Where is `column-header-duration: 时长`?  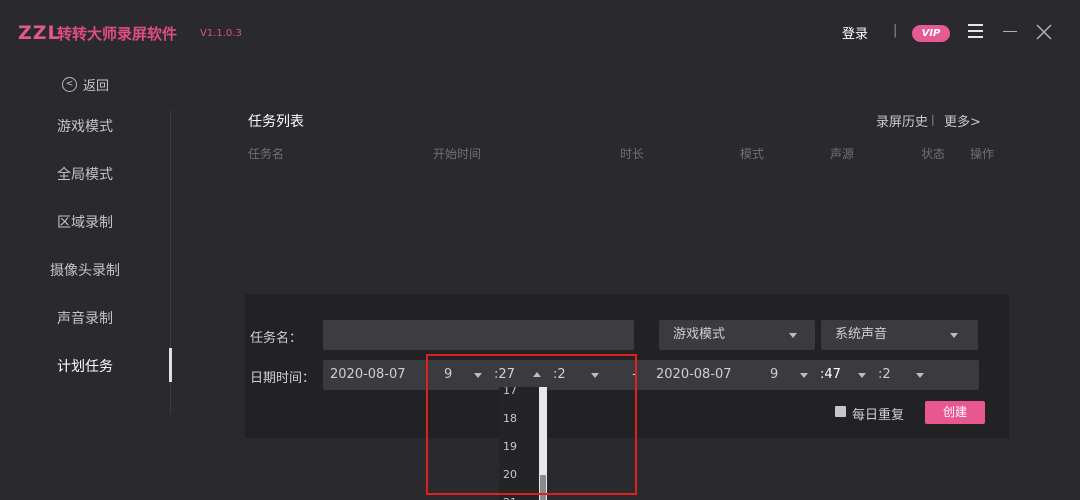
column-header-duration: 时长 is located at coordinates (632, 154).